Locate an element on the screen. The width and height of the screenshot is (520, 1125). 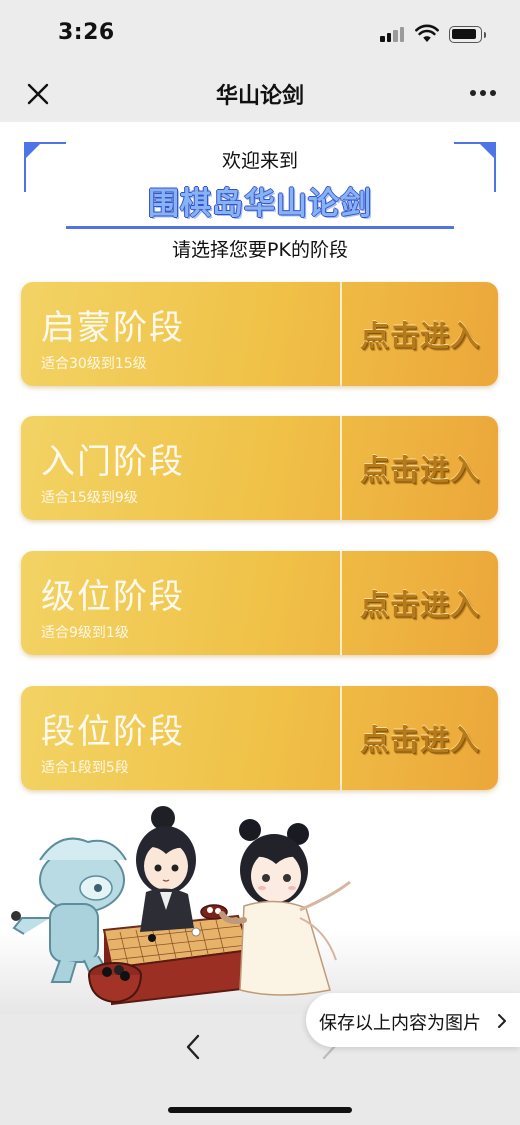
stage-card-kyu: 级位阶段 适合9级到1级 点击进入 is located at coordinates (259, 603).